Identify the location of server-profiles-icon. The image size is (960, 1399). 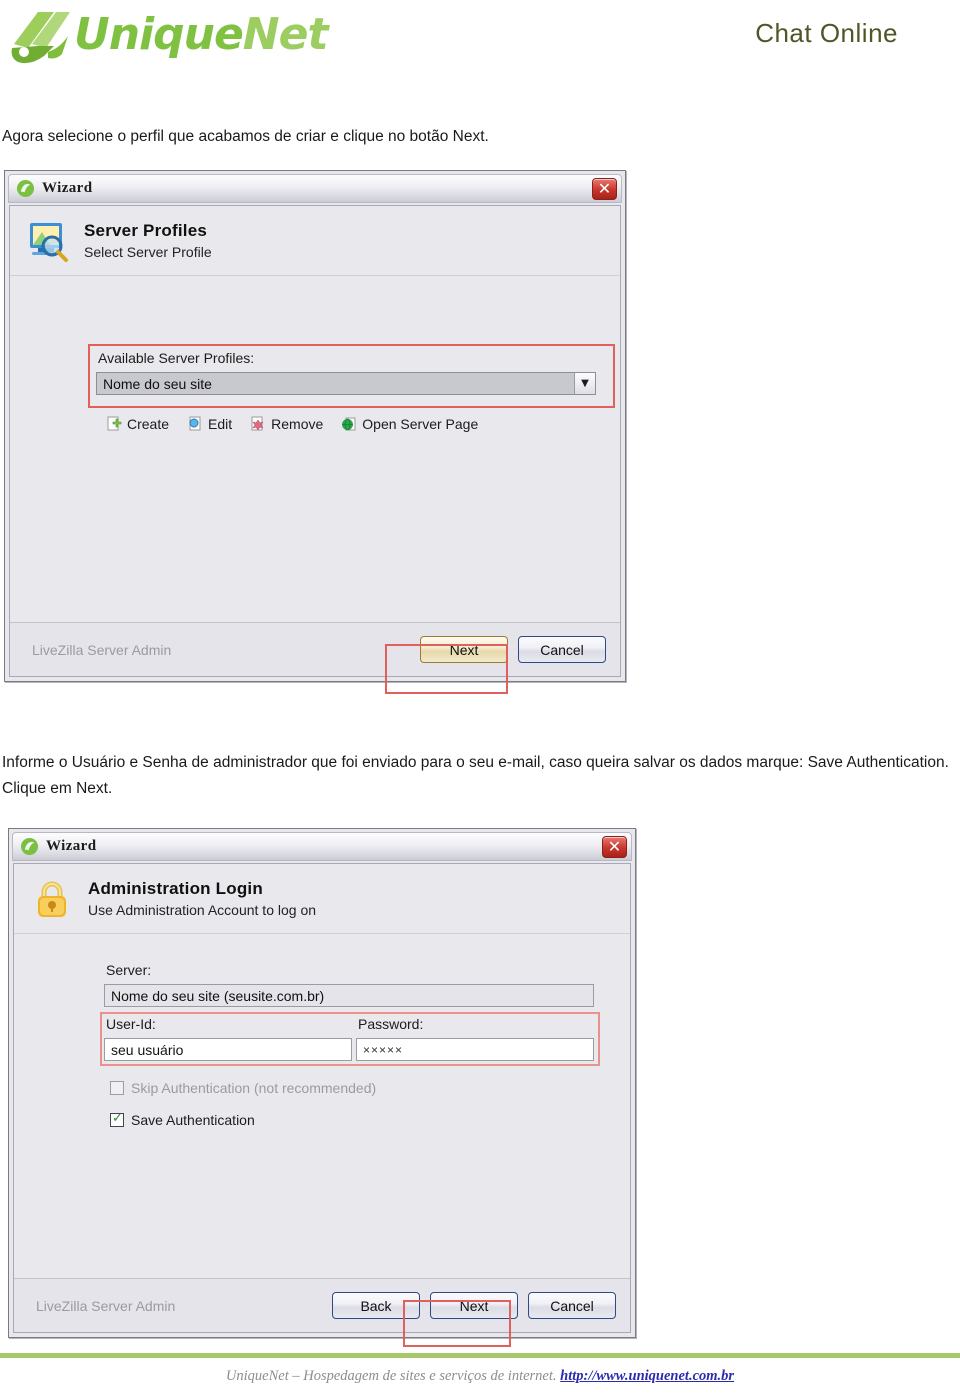
(49, 242).